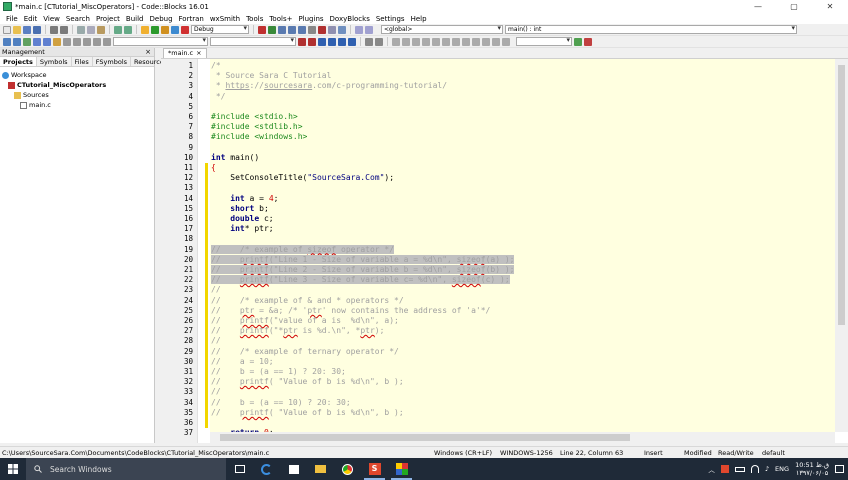 The height and width of the screenshot is (480, 848). What do you see at coordinates (258, 137) in the screenshot?
I see `code-line: #include <windows.h>` at bounding box center [258, 137].